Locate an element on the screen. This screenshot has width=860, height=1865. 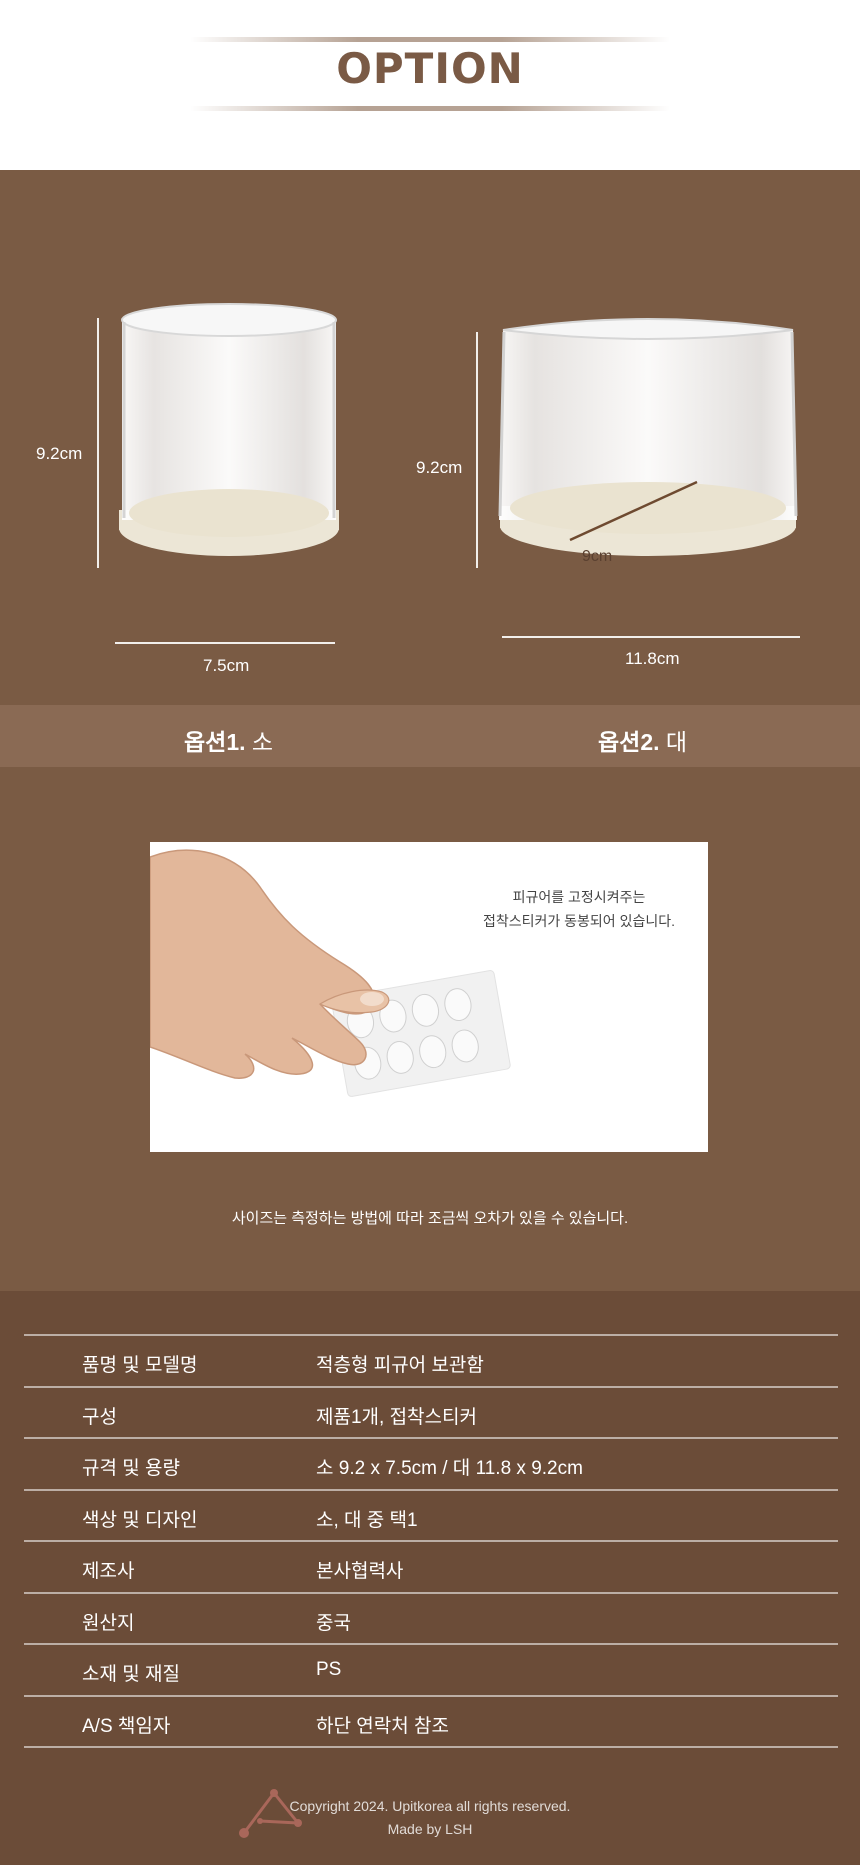
sticker-photo: 피규어를 고정시켜주는 접착스티커가 동봉되어 있습니다. is located at coordinates (429, 997).